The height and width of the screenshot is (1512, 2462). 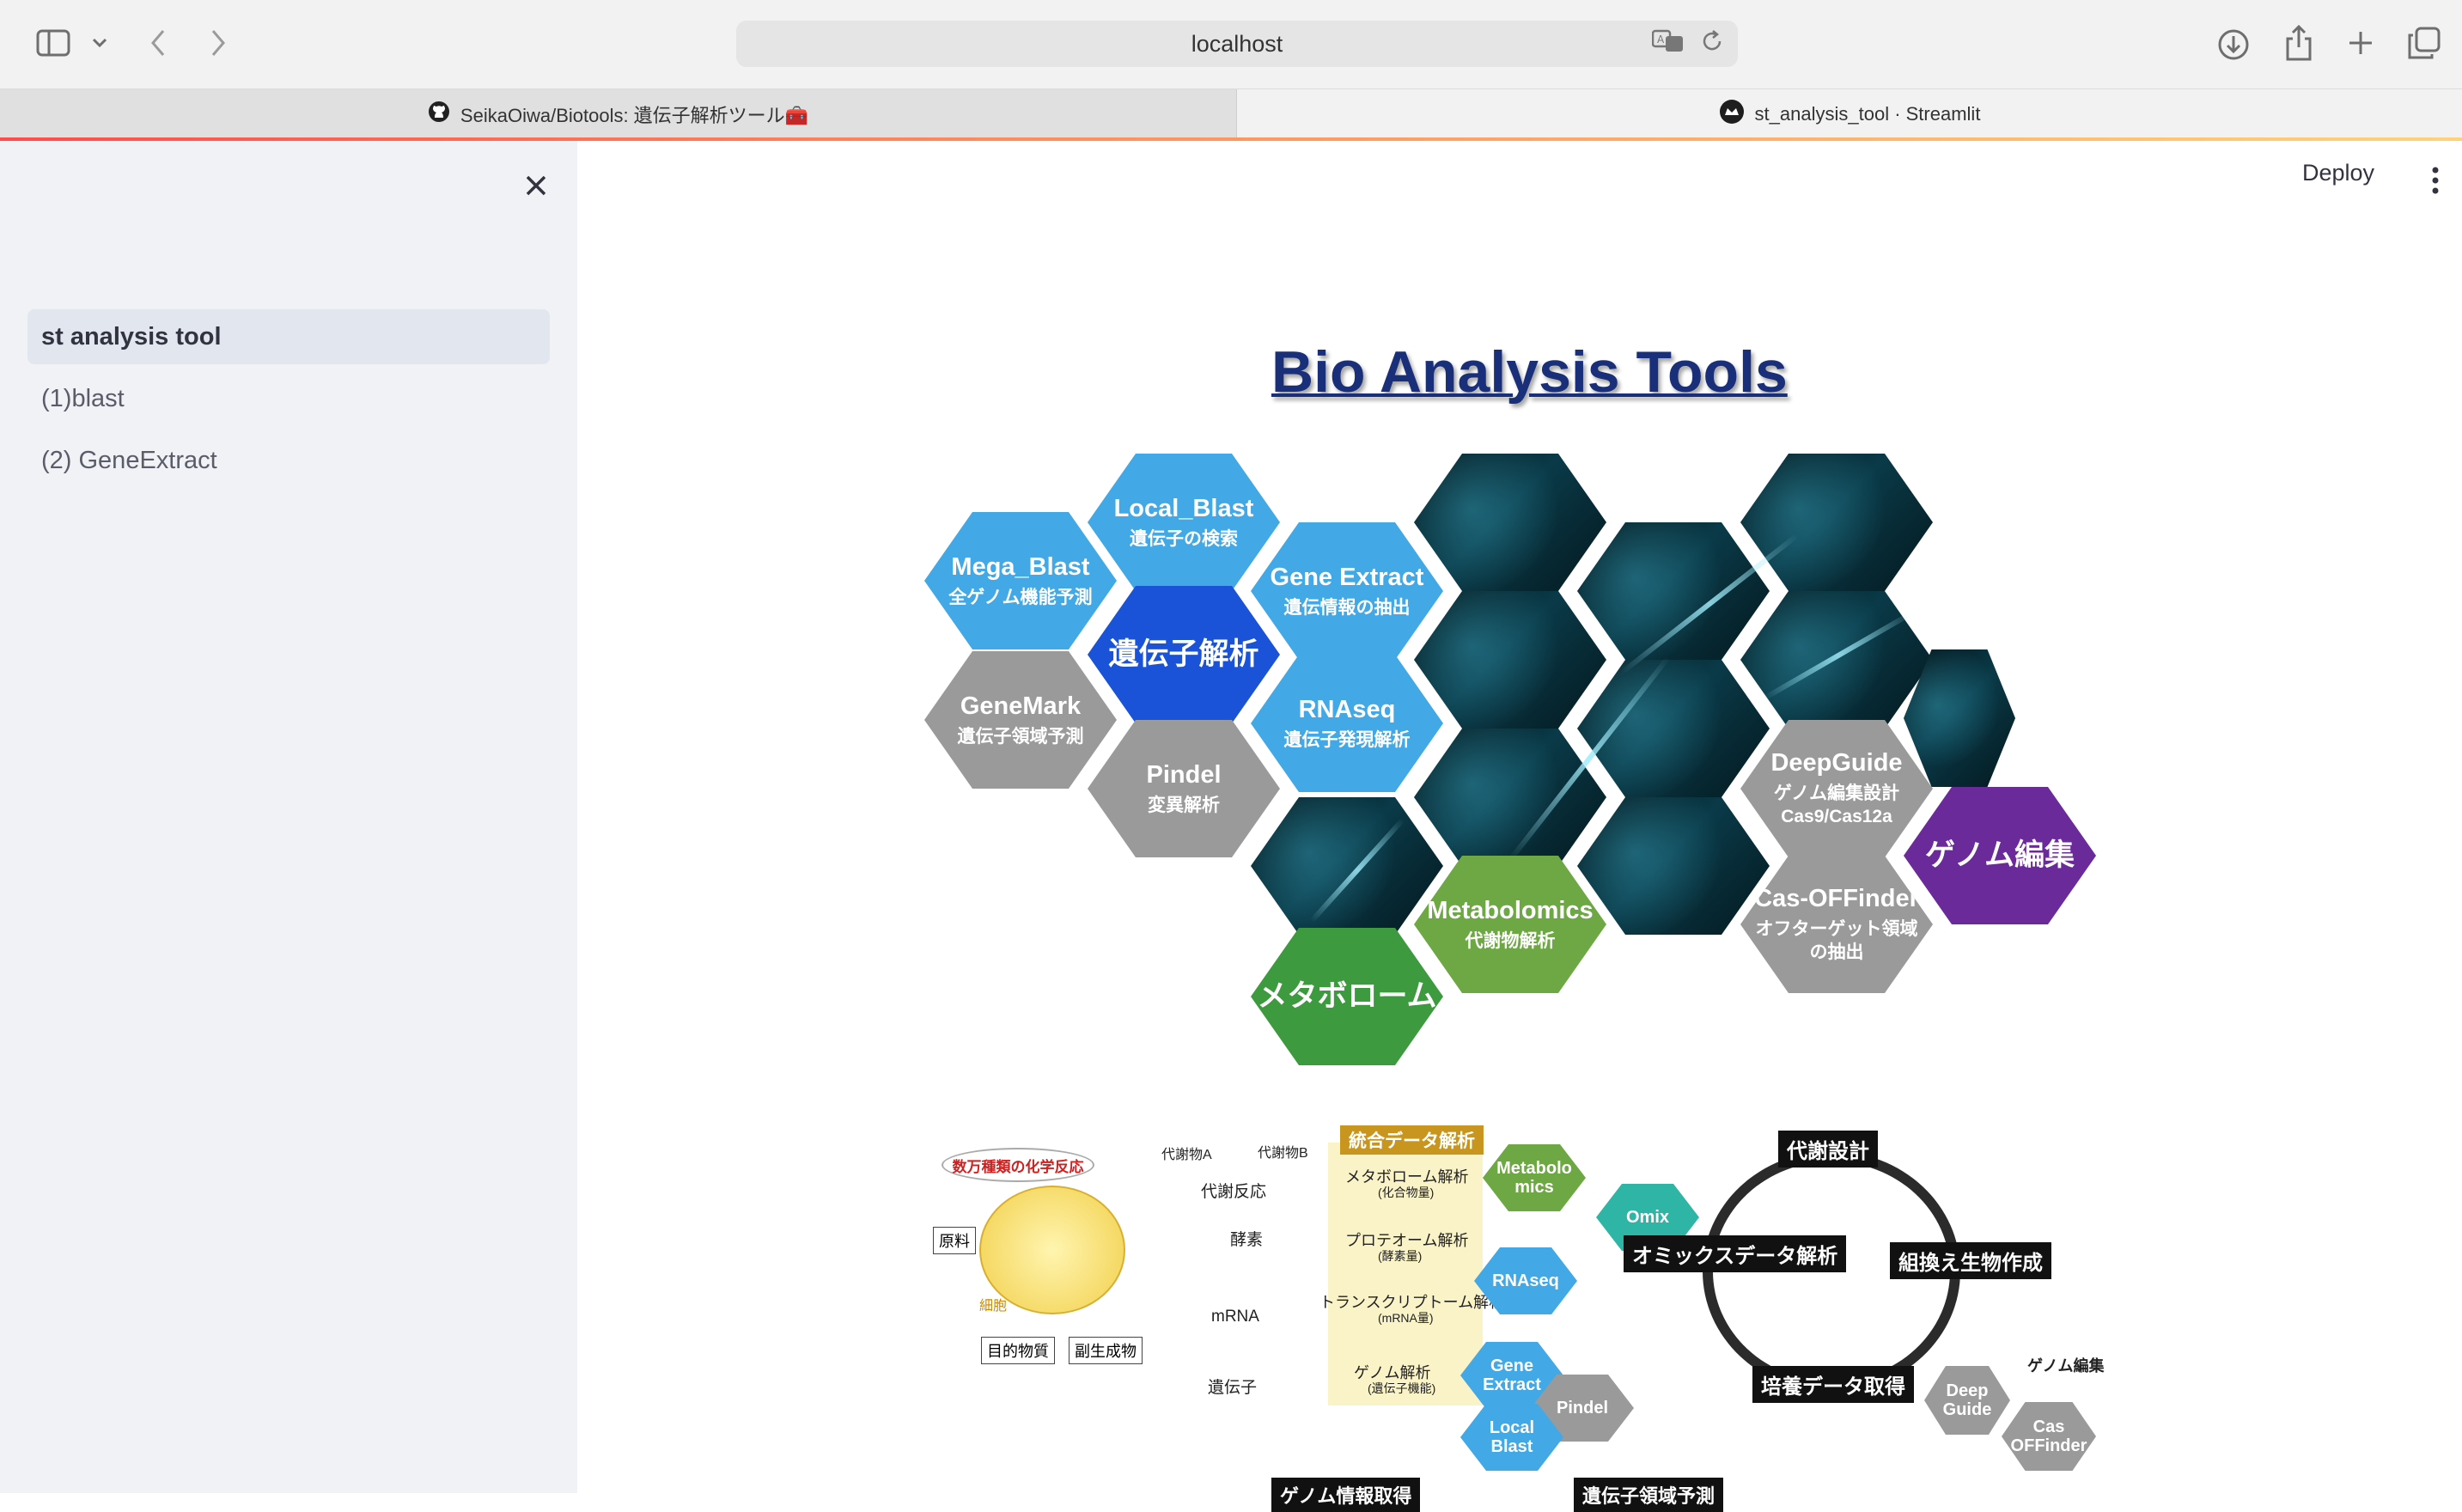 What do you see at coordinates (1529, 372) in the screenshot?
I see `hero-title: Bio Analysis Tools` at bounding box center [1529, 372].